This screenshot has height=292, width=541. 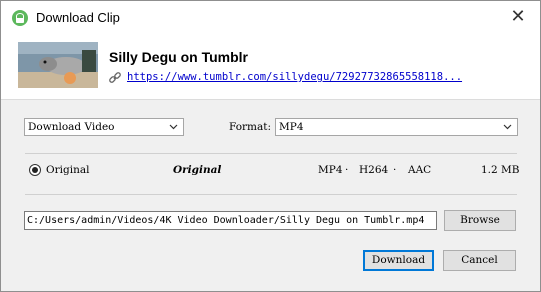 What do you see at coordinates (178, 57) in the screenshot?
I see `clip-title: Silly Degu on Tumblr` at bounding box center [178, 57].